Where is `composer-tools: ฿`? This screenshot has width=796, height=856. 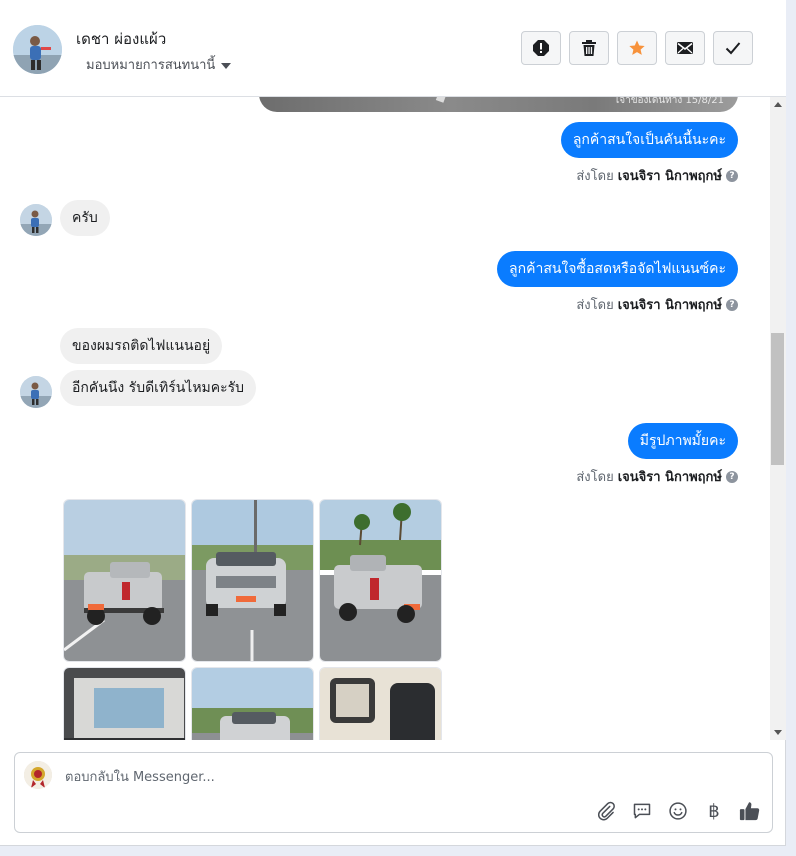
composer-tools: ฿ is located at coordinates (678, 811).